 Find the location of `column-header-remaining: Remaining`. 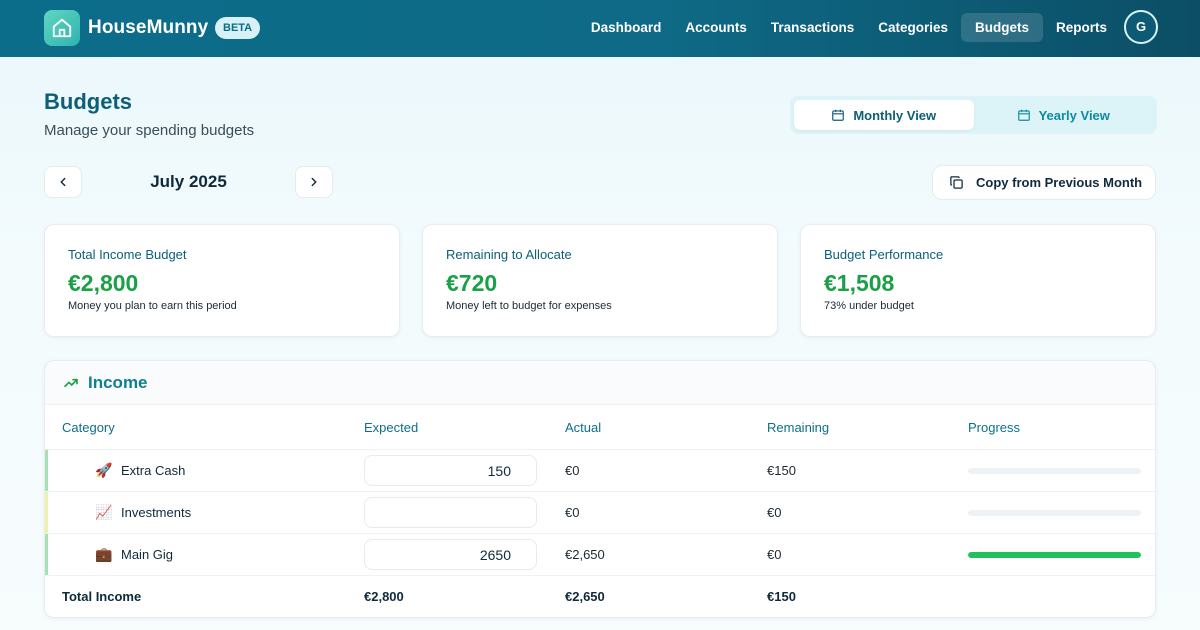

column-header-remaining: Remaining is located at coordinates (798, 427).